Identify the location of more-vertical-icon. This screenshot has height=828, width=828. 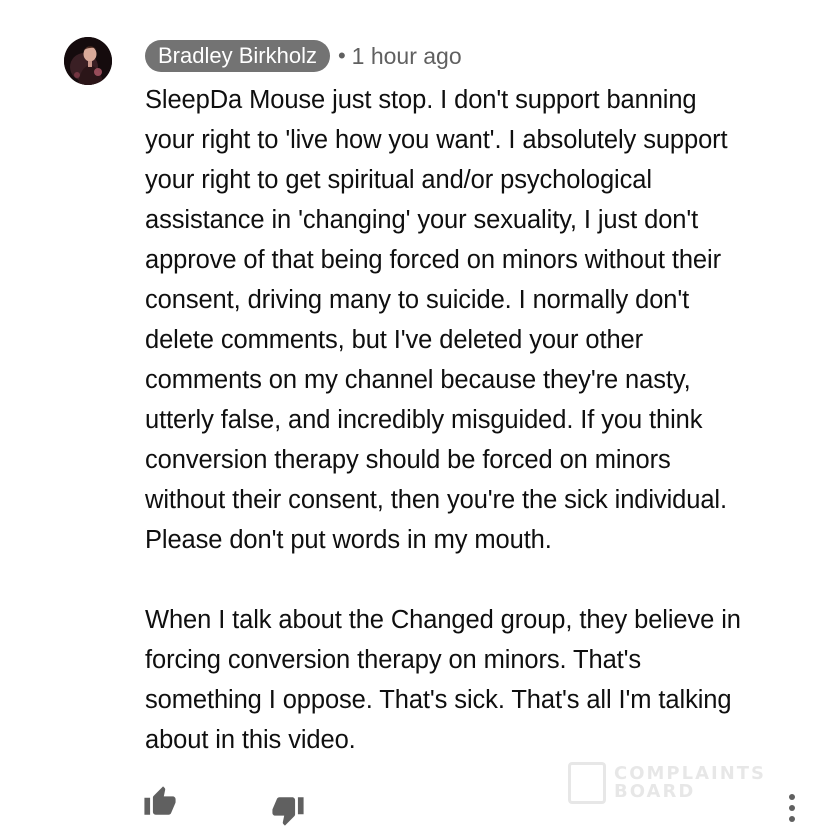
(792, 808).